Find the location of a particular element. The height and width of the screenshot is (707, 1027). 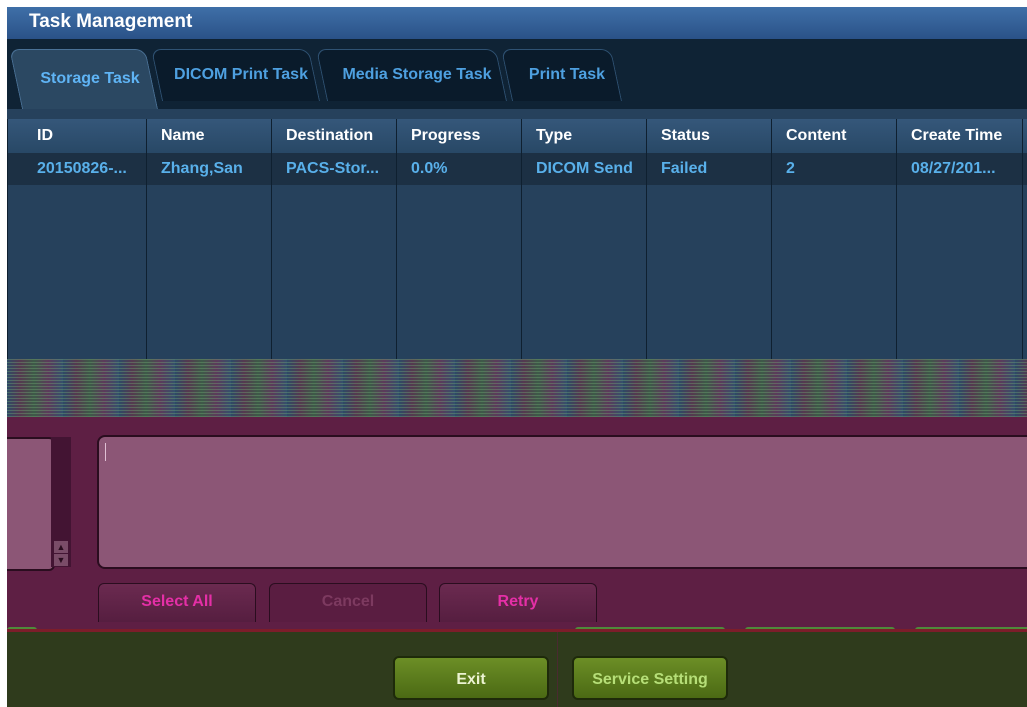

tab-dicom-print-task-label: DICOM Print Task is located at coordinates (241, 74).